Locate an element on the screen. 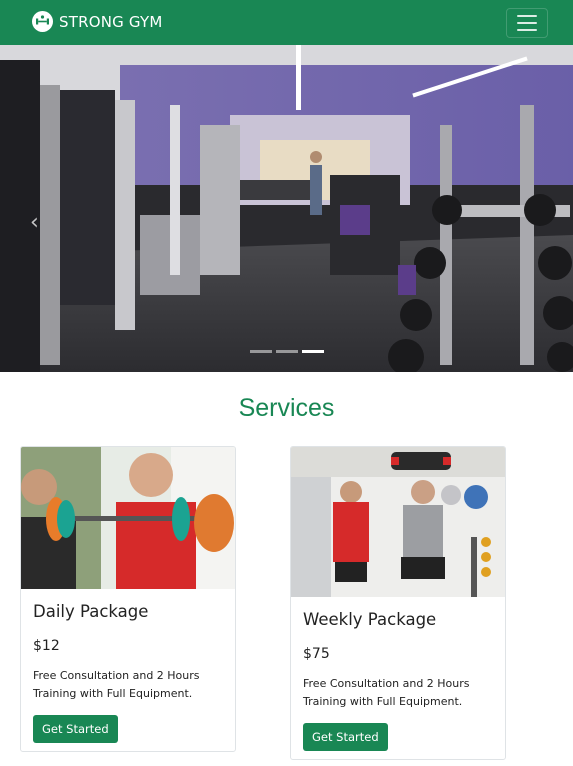  brand-link: STRONG GYM is located at coordinates (97, 21).